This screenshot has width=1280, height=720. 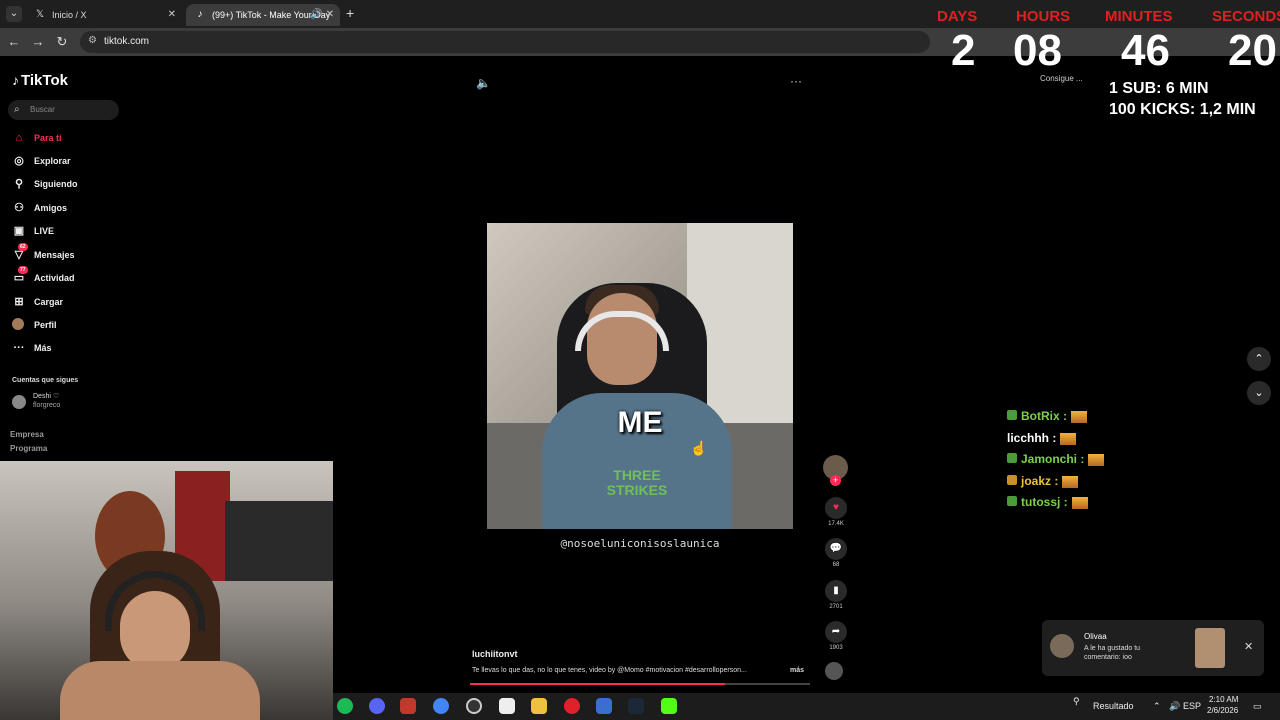 I want to click on site-info-icon: ⚙, so click(x=92, y=40).